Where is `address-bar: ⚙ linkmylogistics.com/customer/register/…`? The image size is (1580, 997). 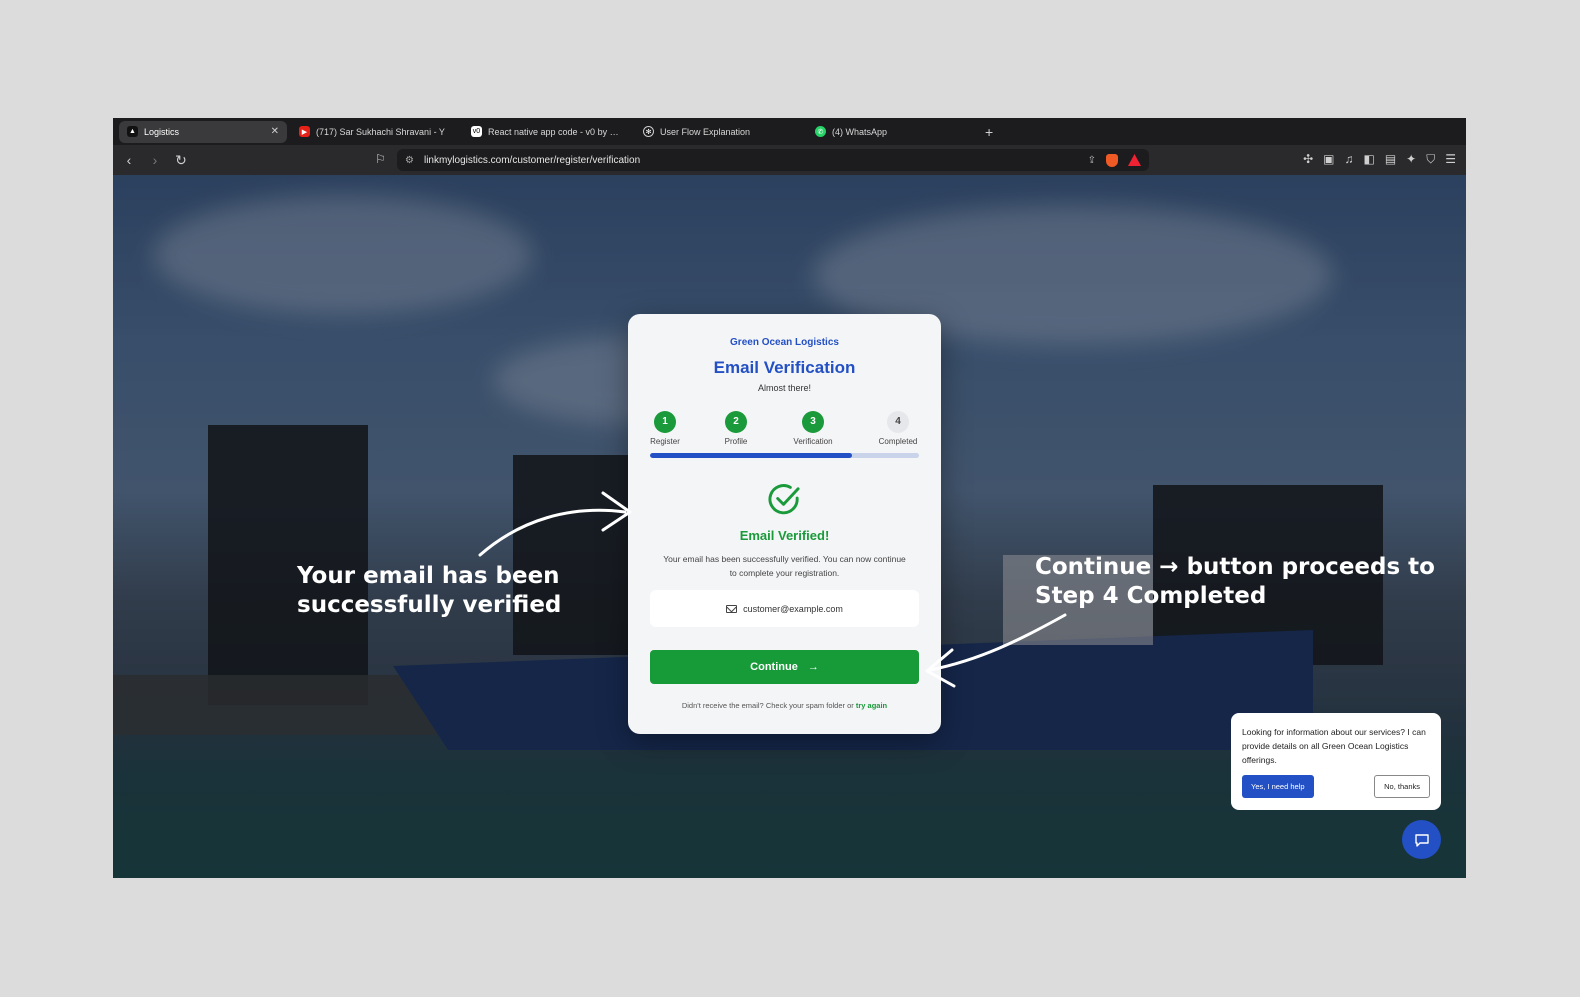
address-bar: ⚙ linkmylogistics.com/customer/register/… is located at coordinates (773, 160).